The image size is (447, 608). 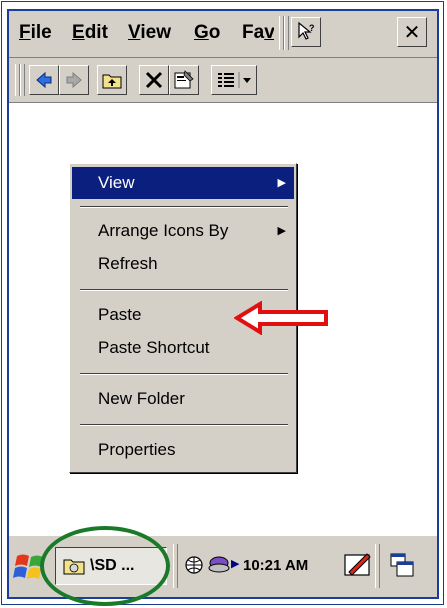 I want to click on annotation-arrow-icon, so click(x=281, y=318).